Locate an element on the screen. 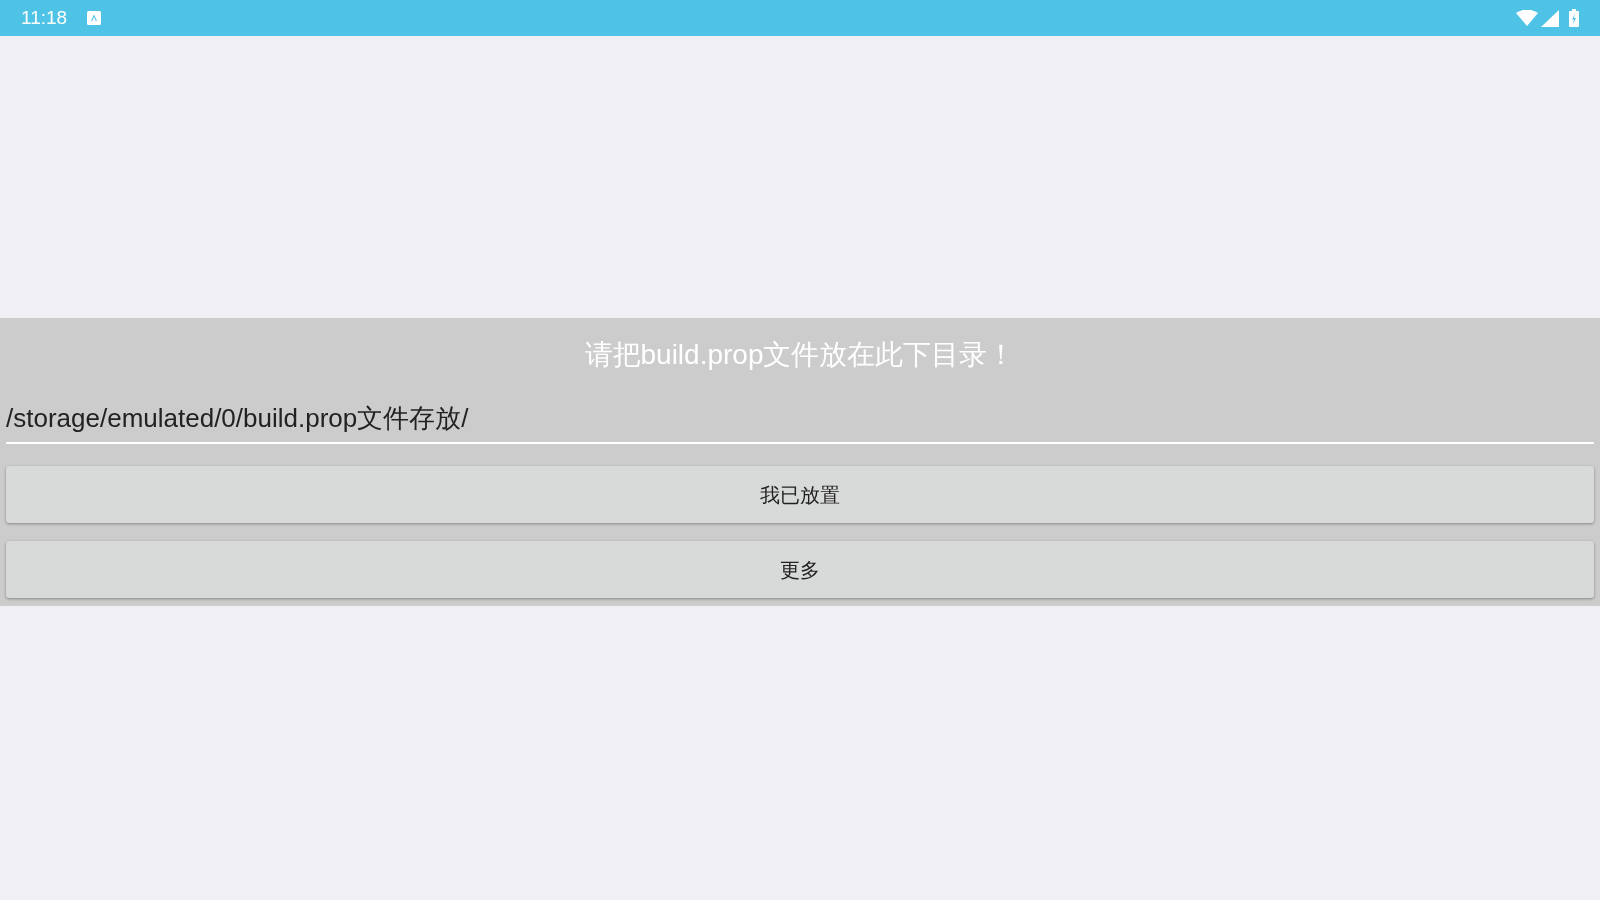 Image resolution: width=1600 pixels, height=900 pixels. clock: 11:18 is located at coordinates (44, 17).